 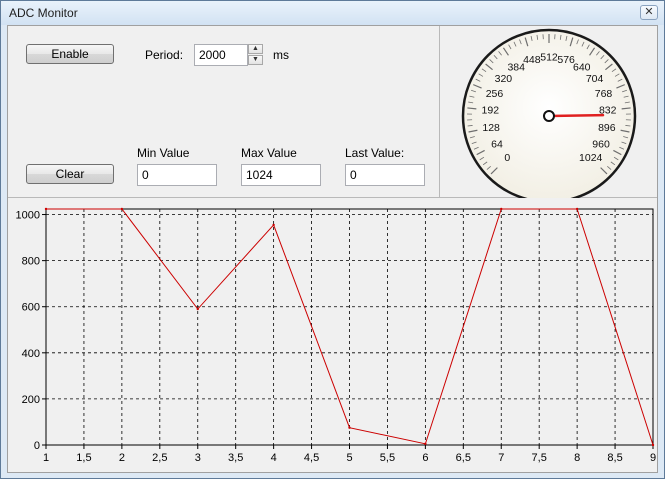 I want to click on clear-button: Clear, so click(x=70, y=174).